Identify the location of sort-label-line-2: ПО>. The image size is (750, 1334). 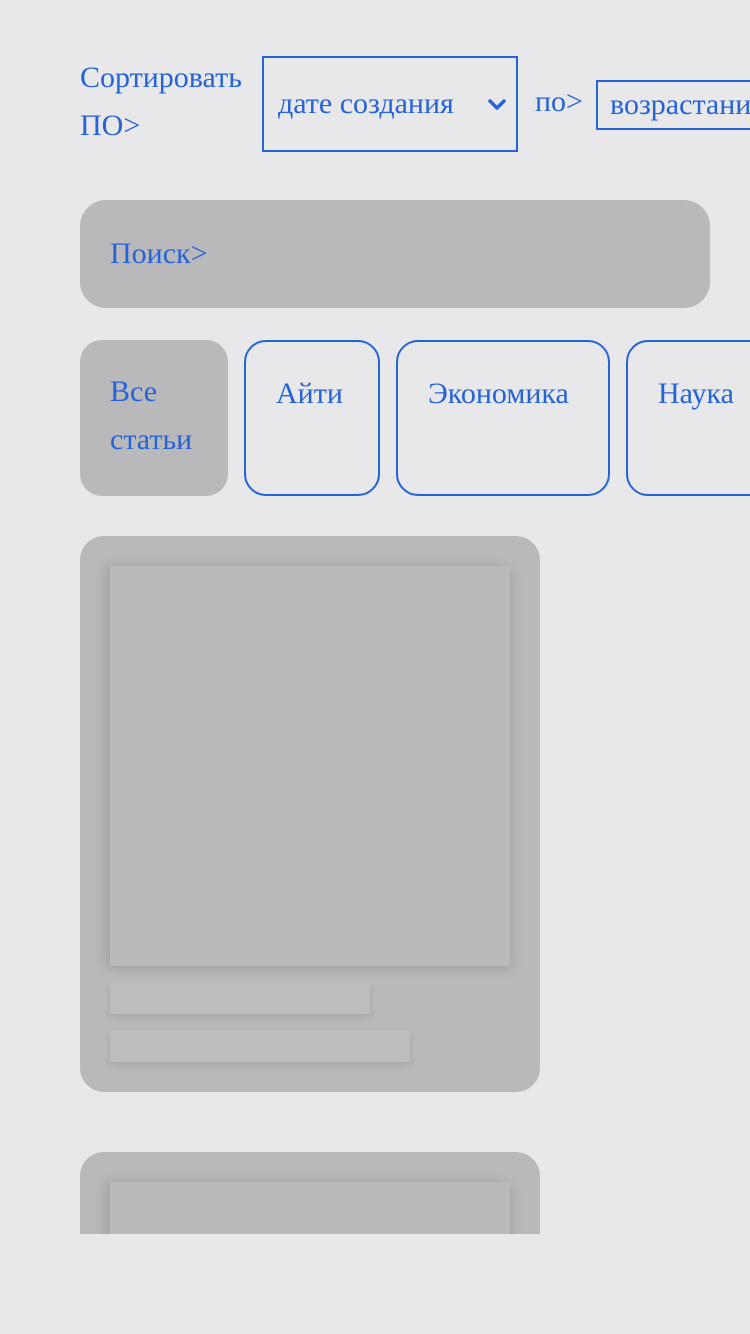
(110, 125).